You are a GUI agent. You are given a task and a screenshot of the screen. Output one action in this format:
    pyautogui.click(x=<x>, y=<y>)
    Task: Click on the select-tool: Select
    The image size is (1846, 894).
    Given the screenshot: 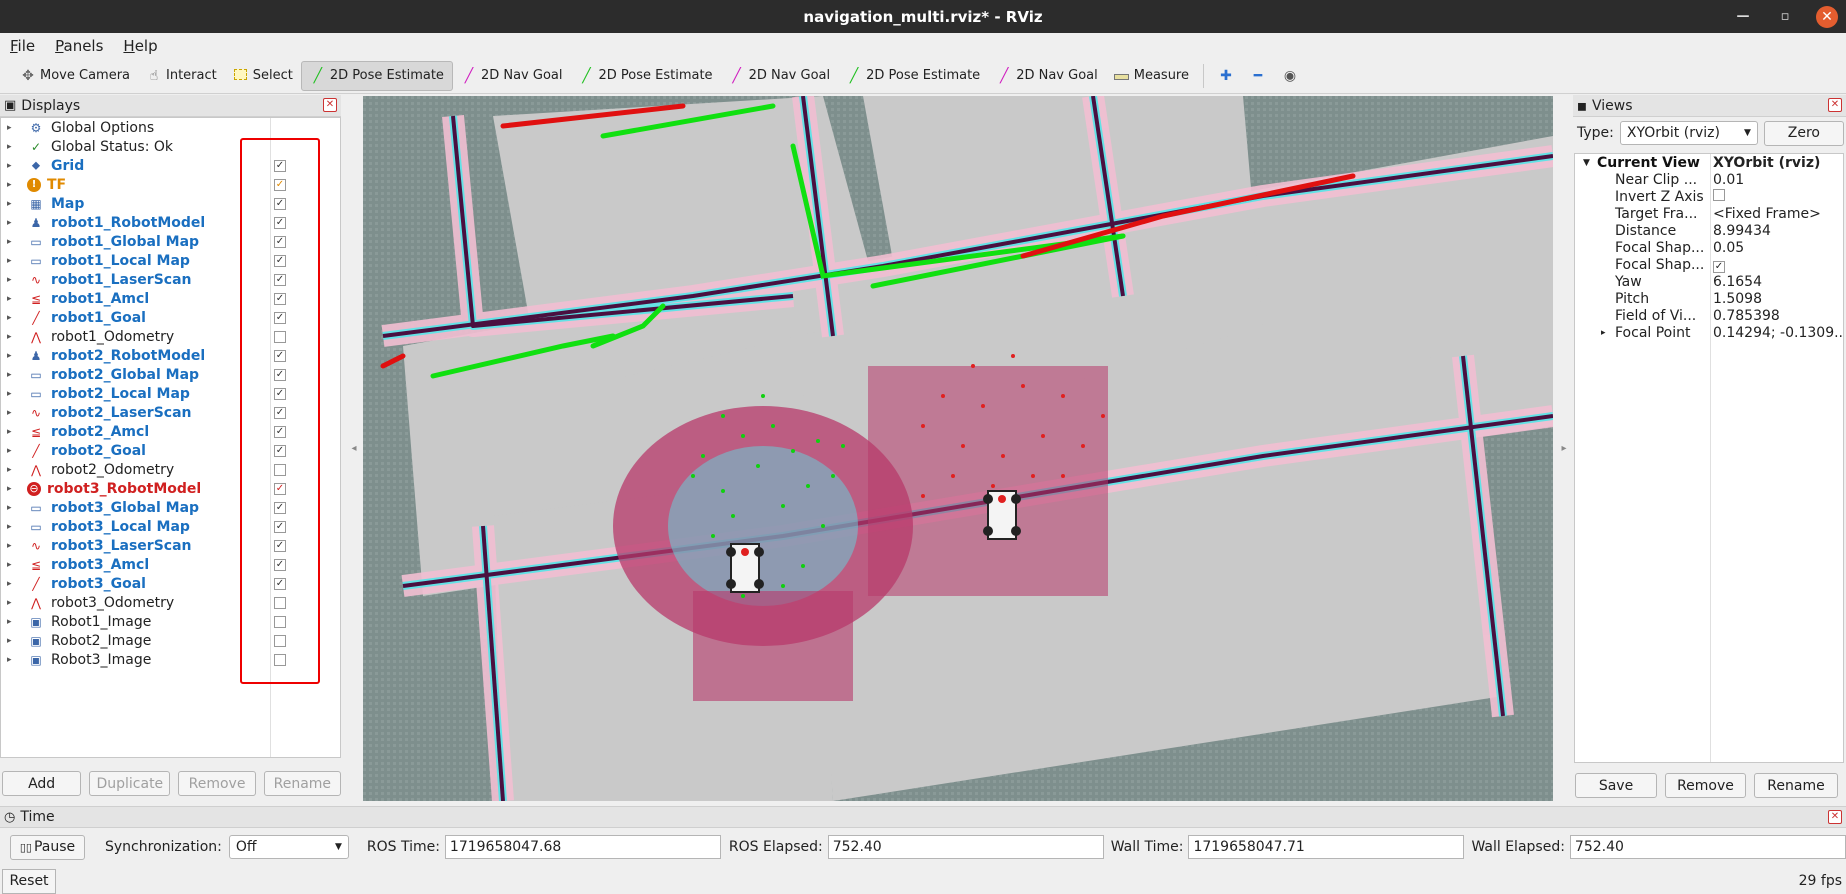 What is the action you would take?
    pyautogui.click(x=263, y=76)
    